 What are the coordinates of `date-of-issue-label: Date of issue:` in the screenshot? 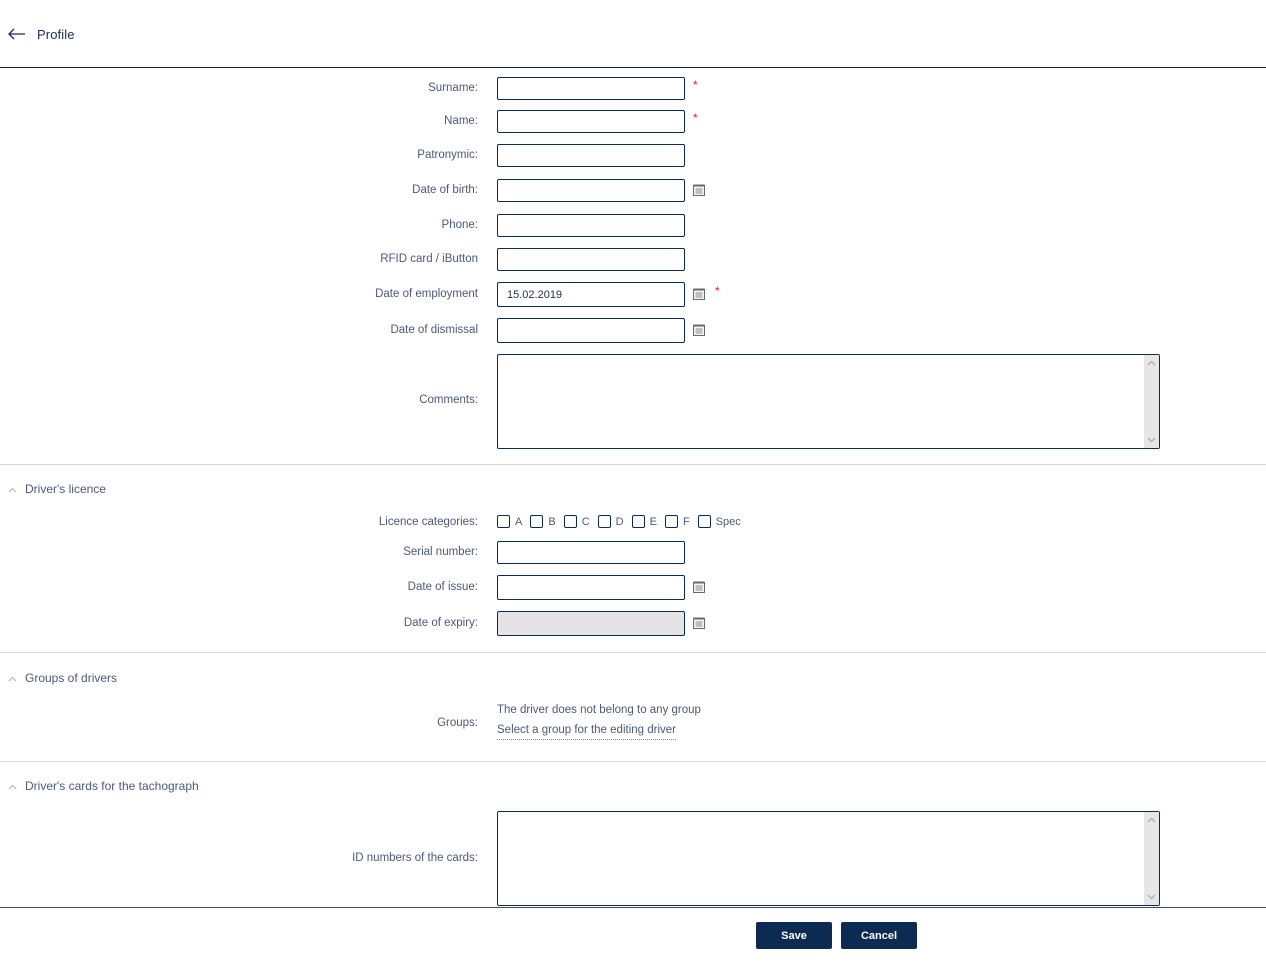 It's located at (442, 587).